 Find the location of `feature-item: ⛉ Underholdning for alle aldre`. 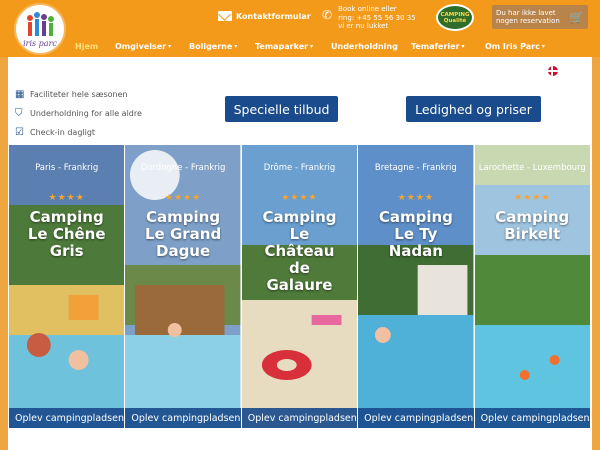

feature-item: ⛉ Underholdning for alle aldre is located at coordinates (78, 113).